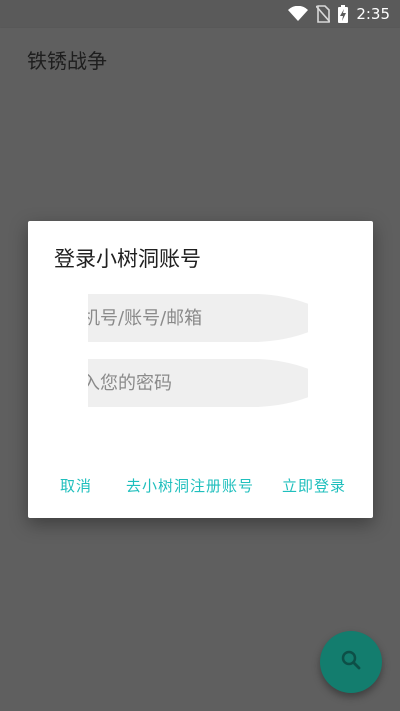  Describe the element at coordinates (298, 14) in the screenshot. I see `wifi-icon` at that location.